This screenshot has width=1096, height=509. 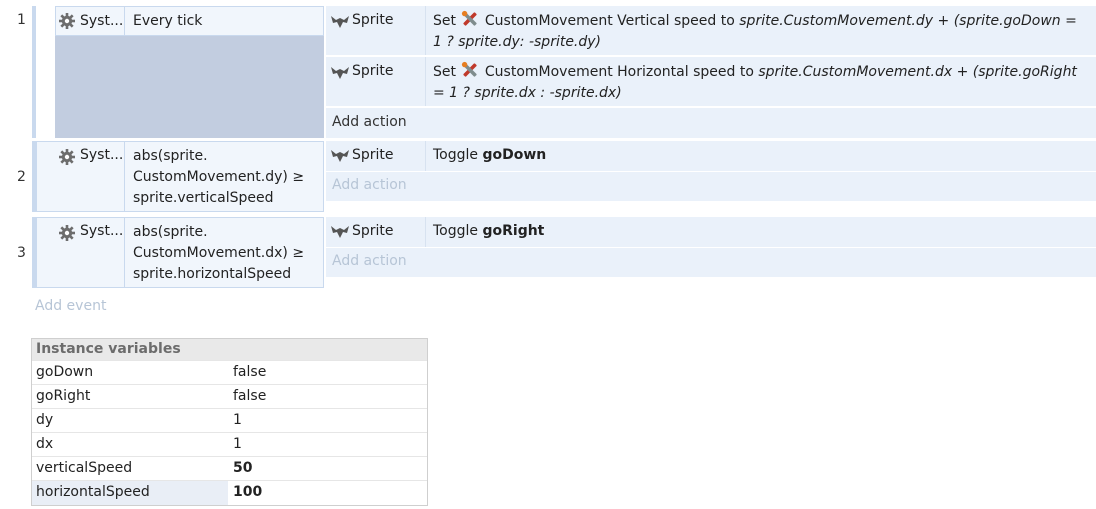 What do you see at coordinates (45, 444) in the screenshot?
I see `variable-name: dx` at bounding box center [45, 444].